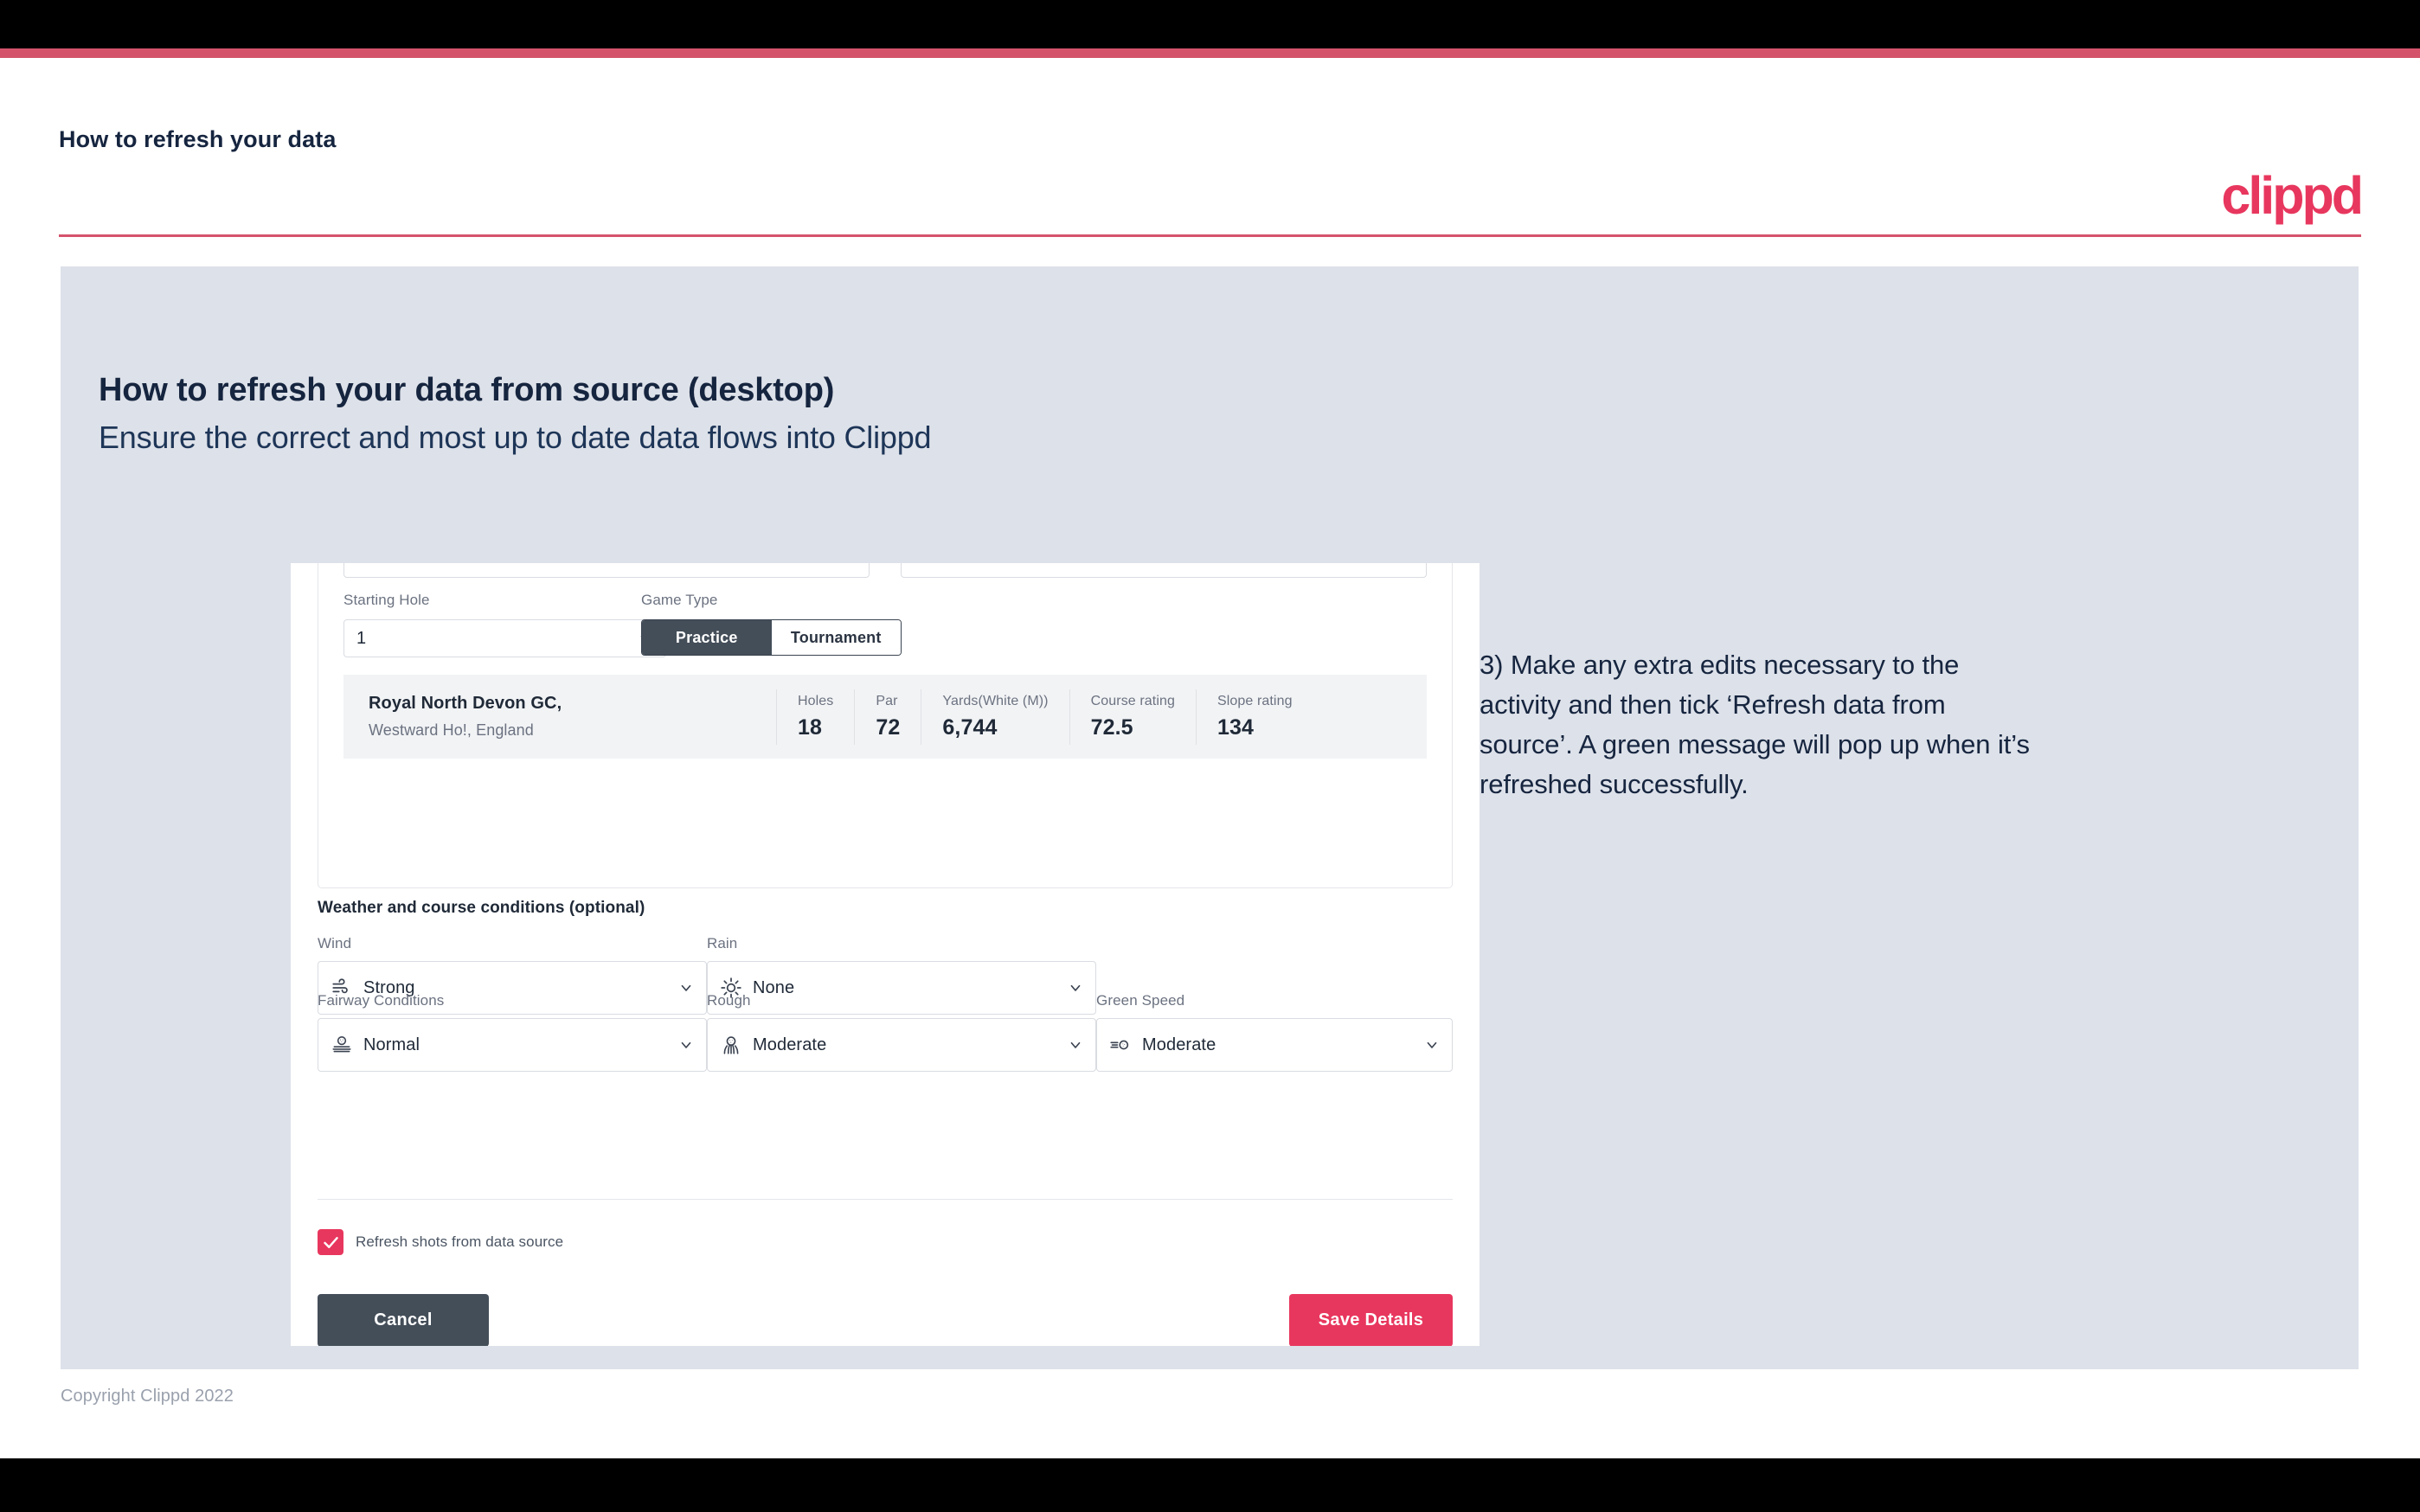 This screenshot has width=2420, height=1512. I want to click on footer-copyright: Copyright Clippd 2022, so click(147, 1396).